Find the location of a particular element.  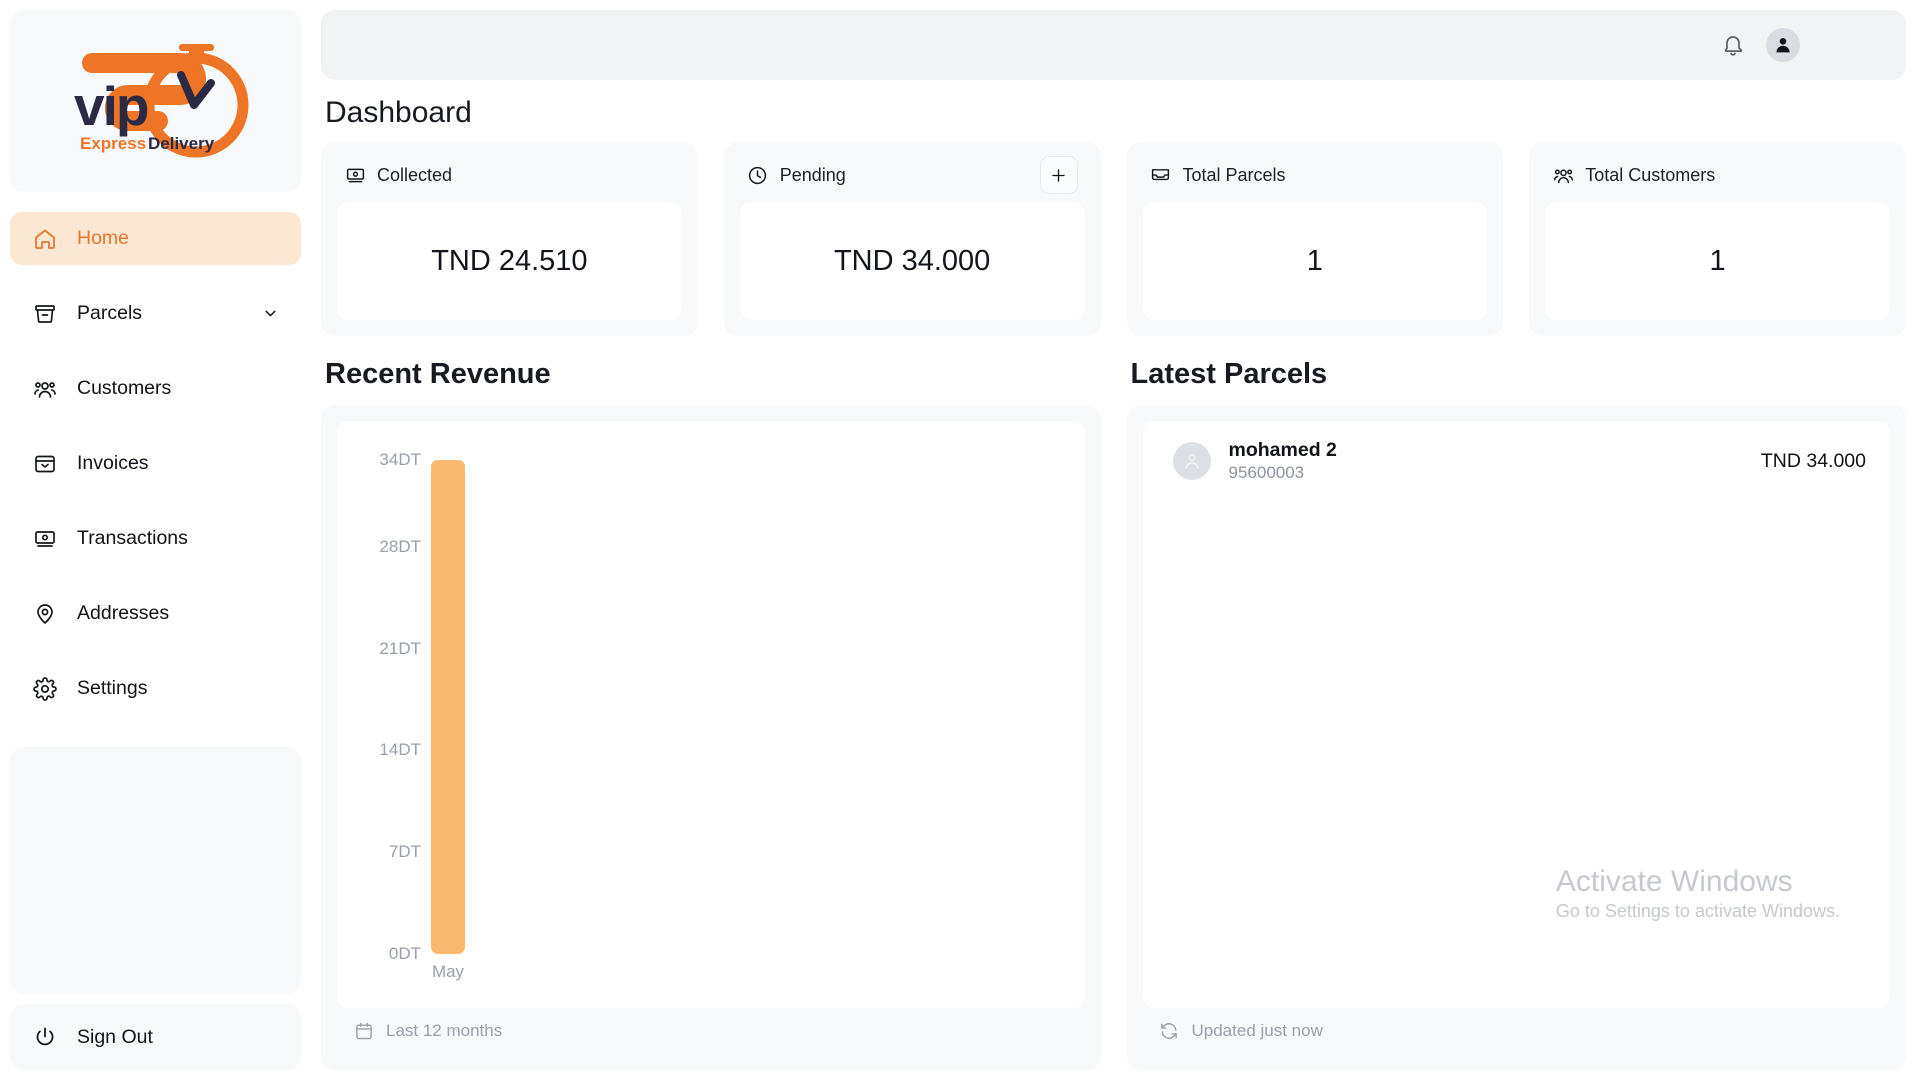

stat-card-header: Pending is located at coordinates (912, 175).